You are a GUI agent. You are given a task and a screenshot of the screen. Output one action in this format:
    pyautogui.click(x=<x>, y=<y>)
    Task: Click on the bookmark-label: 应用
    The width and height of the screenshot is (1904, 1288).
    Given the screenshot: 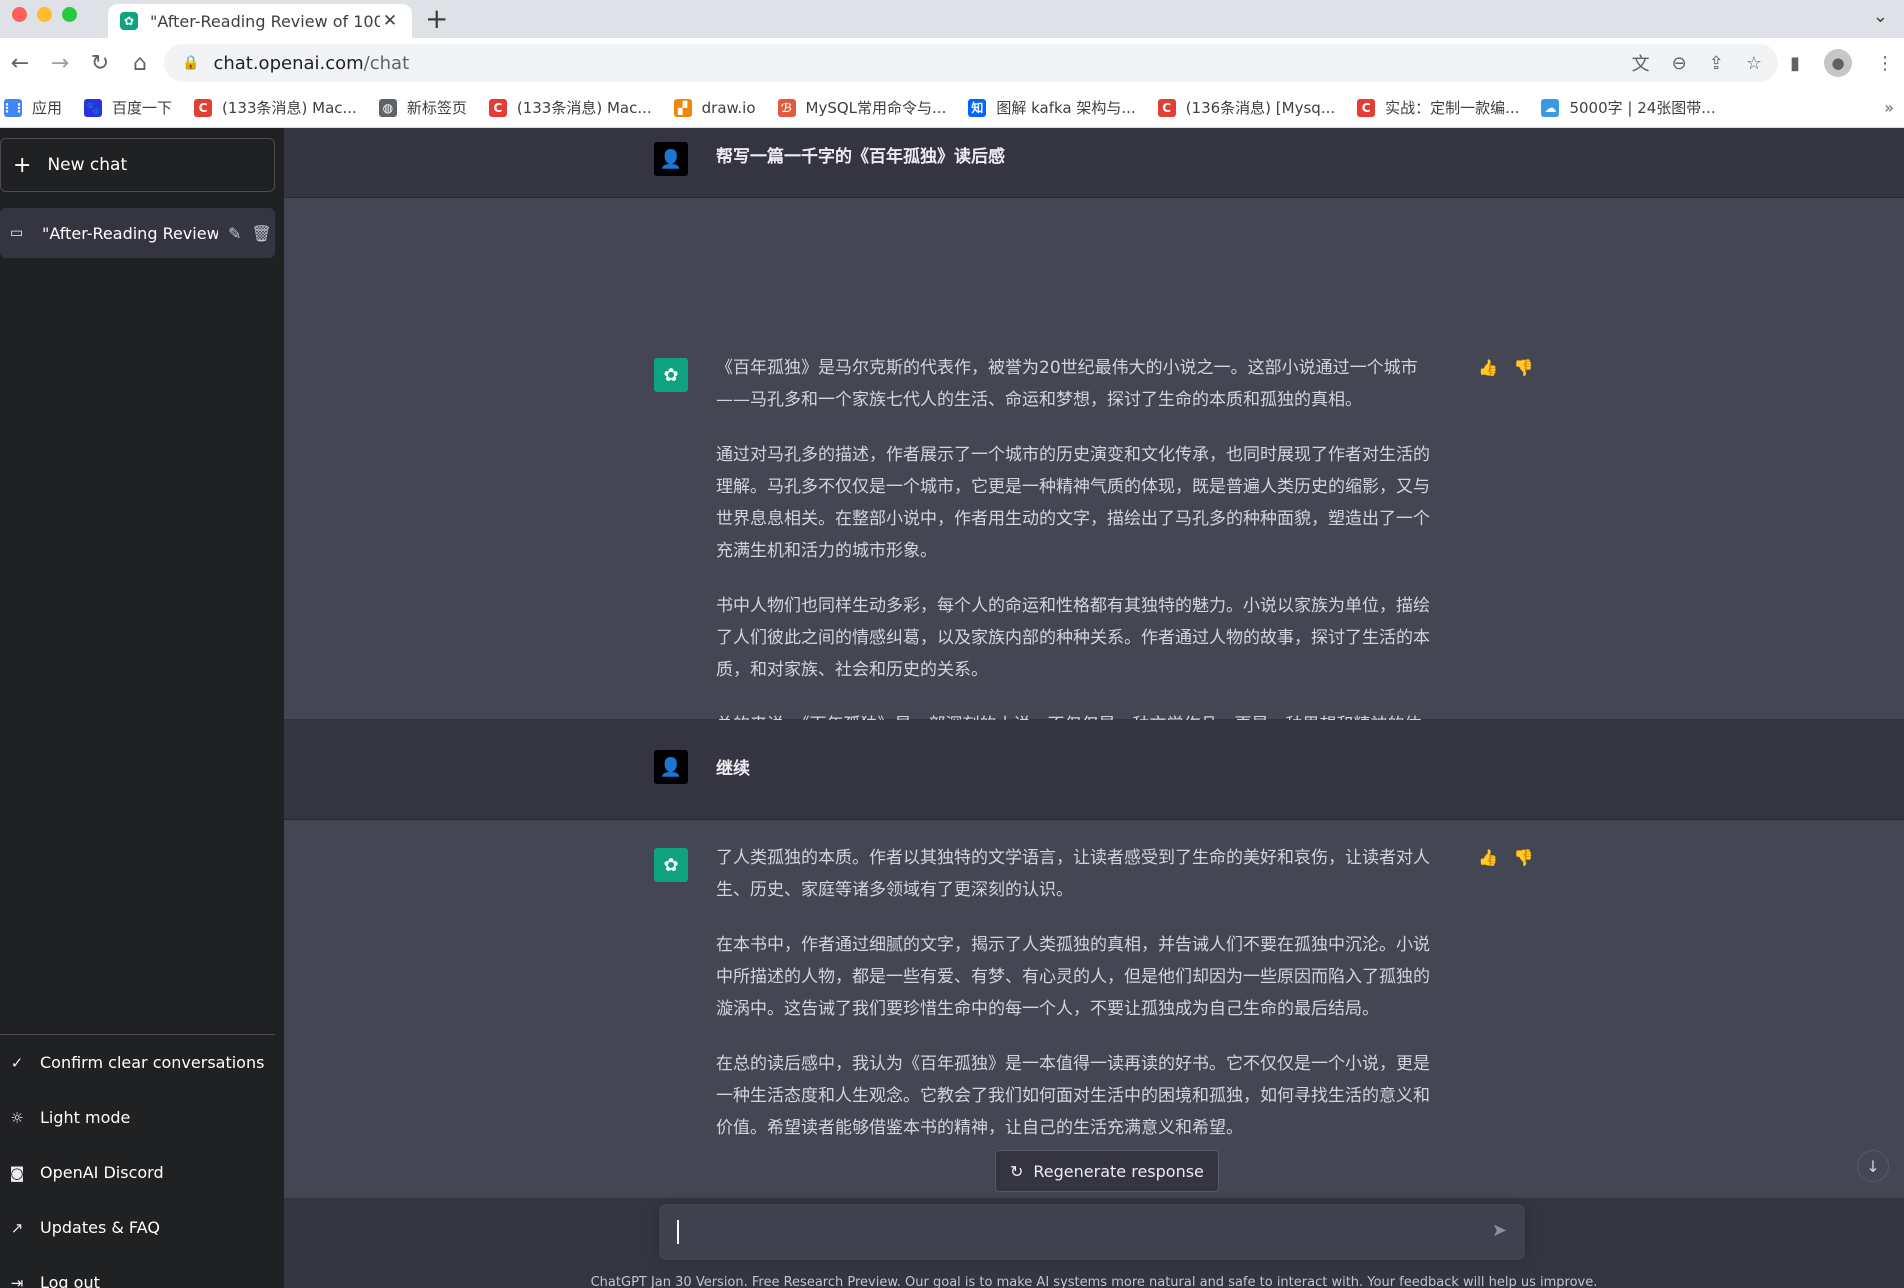 What is the action you would take?
    pyautogui.click(x=47, y=108)
    